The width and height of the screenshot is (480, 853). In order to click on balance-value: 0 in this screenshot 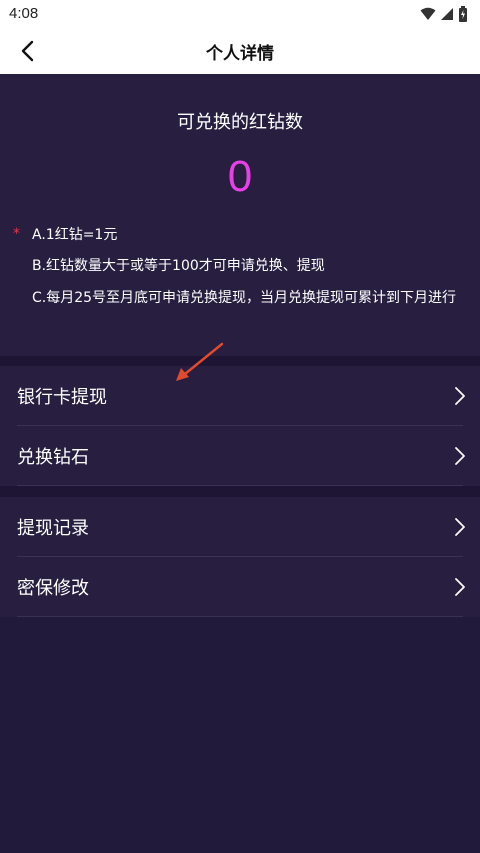, I will do `click(240, 176)`.